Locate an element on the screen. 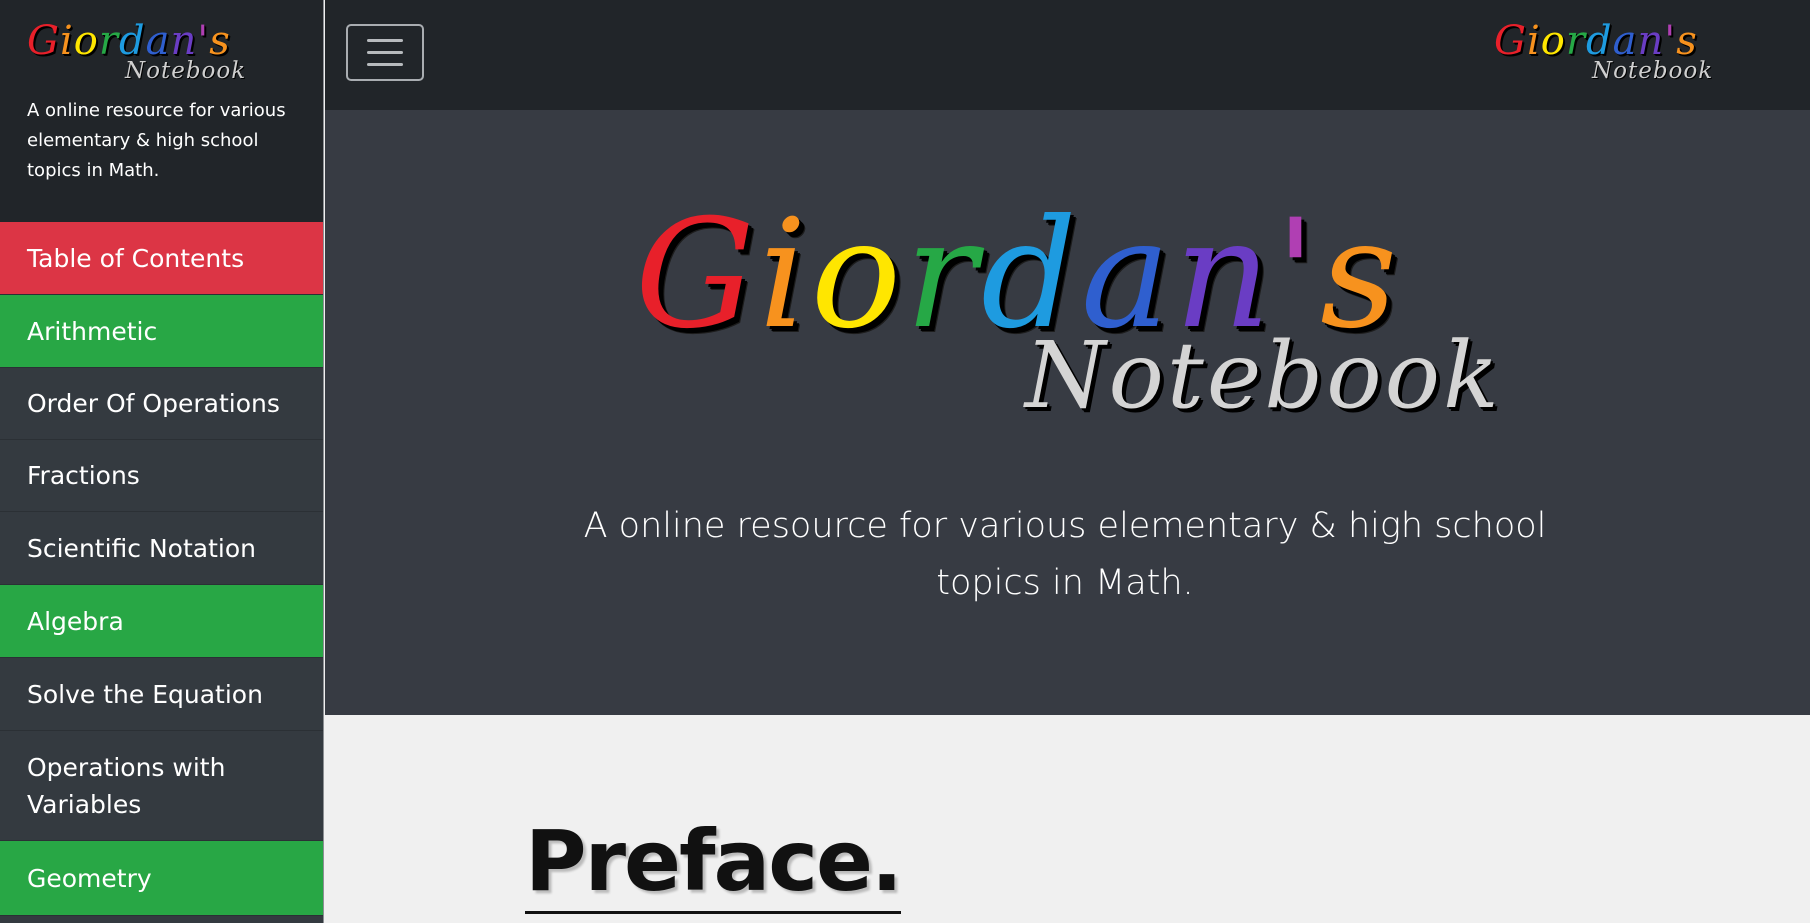 The image size is (1810, 923). sidebar-item-order-of-operations: Order Of Operations is located at coordinates (161, 404).